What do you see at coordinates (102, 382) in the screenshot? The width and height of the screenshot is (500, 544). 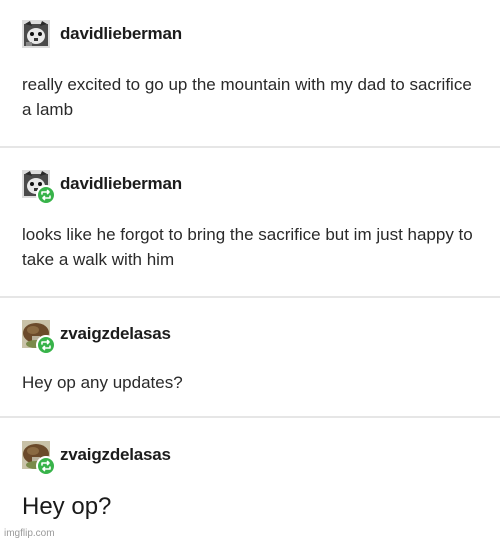 I see `post-text: Hey op any updates?` at bounding box center [102, 382].